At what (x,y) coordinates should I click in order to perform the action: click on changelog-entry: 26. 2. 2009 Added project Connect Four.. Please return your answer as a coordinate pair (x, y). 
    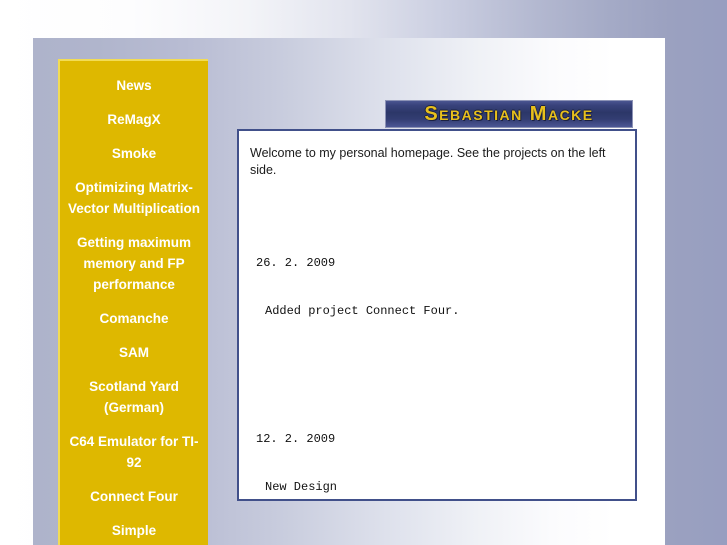
    Looking at the image, I should click on (439, 287).